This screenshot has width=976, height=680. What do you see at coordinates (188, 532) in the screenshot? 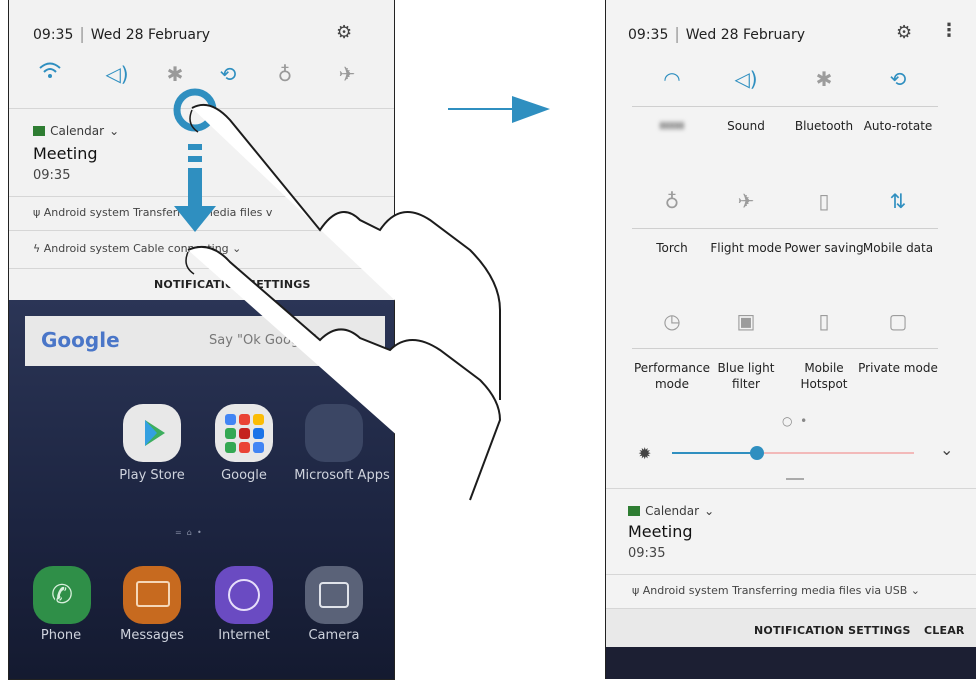
I see `page-indicator: = ⌂ •` at bounding box center [188, 532].